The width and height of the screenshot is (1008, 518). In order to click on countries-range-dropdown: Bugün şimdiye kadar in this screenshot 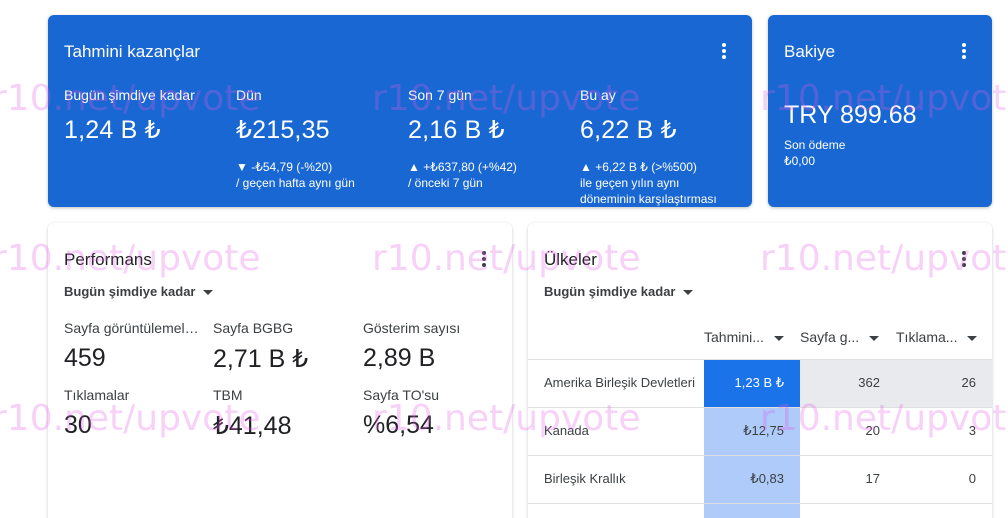, I will do `click(619, 291)`.